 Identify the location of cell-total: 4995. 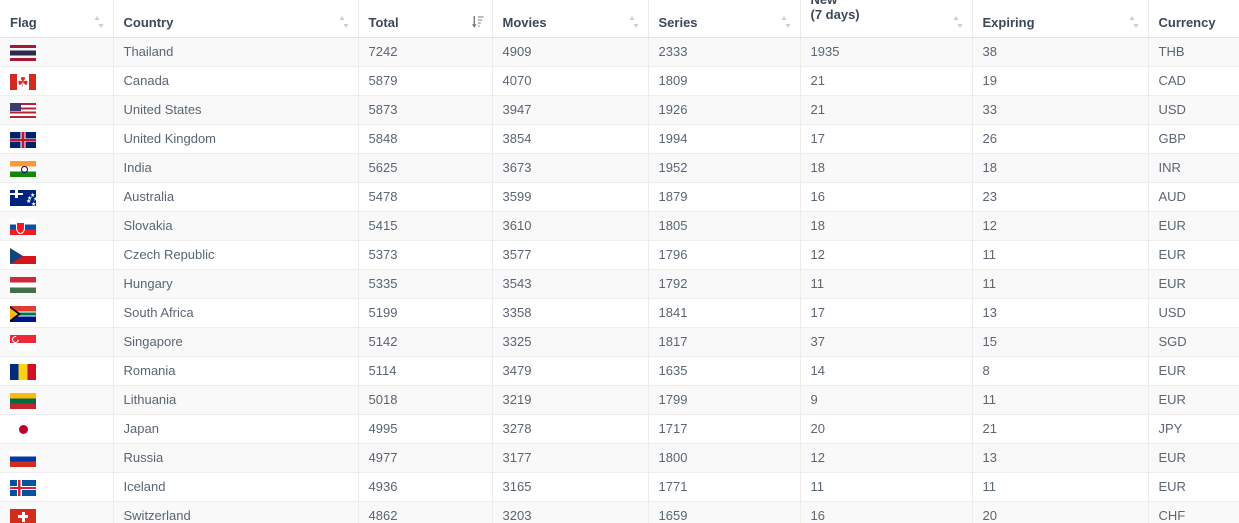
(425, 429).